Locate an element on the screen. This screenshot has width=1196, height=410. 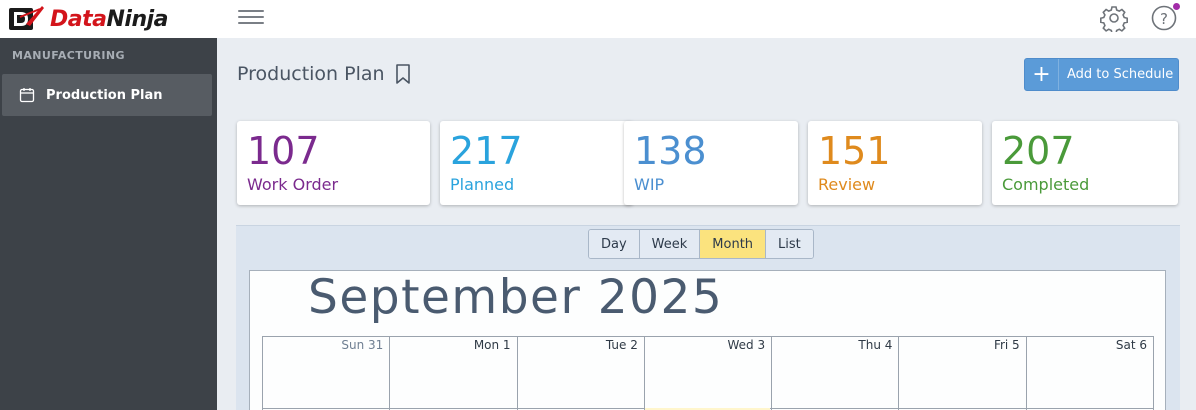
stat-label: WIP is located at coordinates (649, 184).